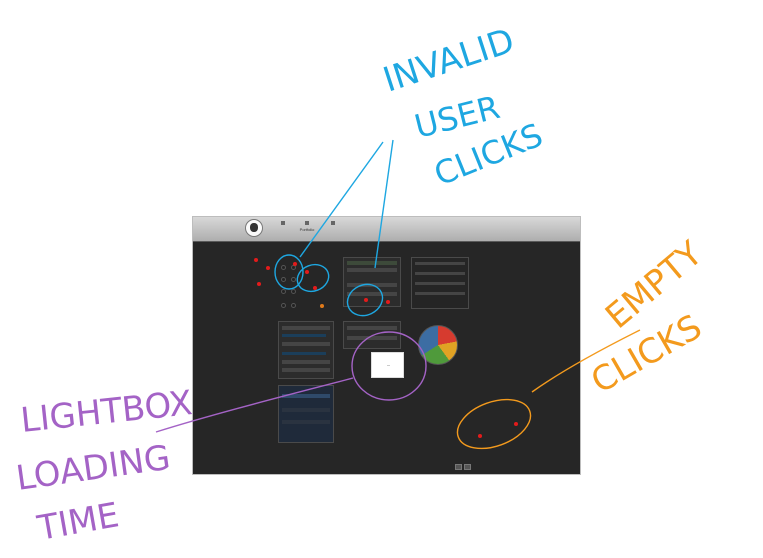 The width and height of the screenshot is (763, 558). Describe the element at coordinates (448, 61) in the screenshot. I see `invalid-label-line-1: INVALID` at that location.